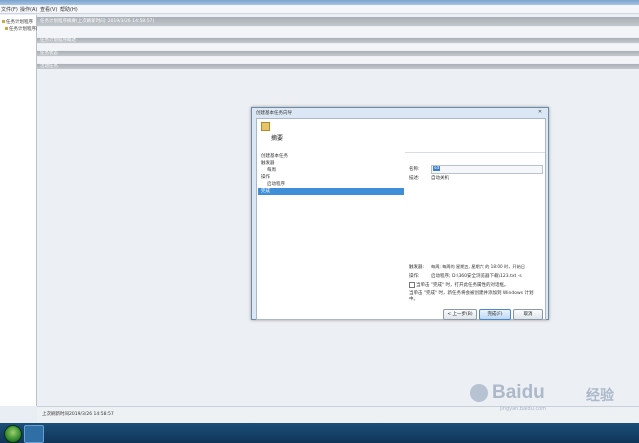 This screenshot has width=639, height=443. Describe the element at coordinates (277, 138) in the screenshot. I see `wizard-step-title: 摘要` at that location.